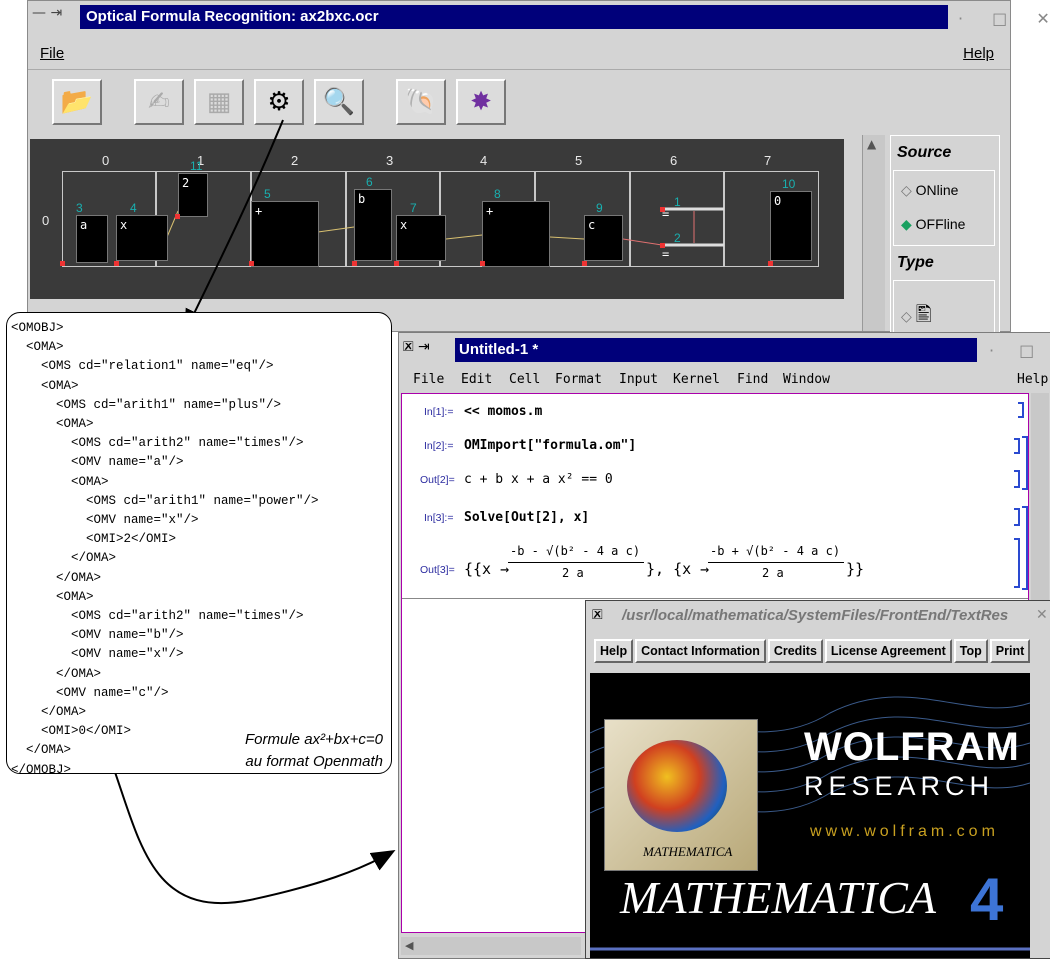  What do you see at coordinates (97, 635) in the screenshot?
I see `openmath-line: <OMV name="b"/>` at bounding box center [97, 635].